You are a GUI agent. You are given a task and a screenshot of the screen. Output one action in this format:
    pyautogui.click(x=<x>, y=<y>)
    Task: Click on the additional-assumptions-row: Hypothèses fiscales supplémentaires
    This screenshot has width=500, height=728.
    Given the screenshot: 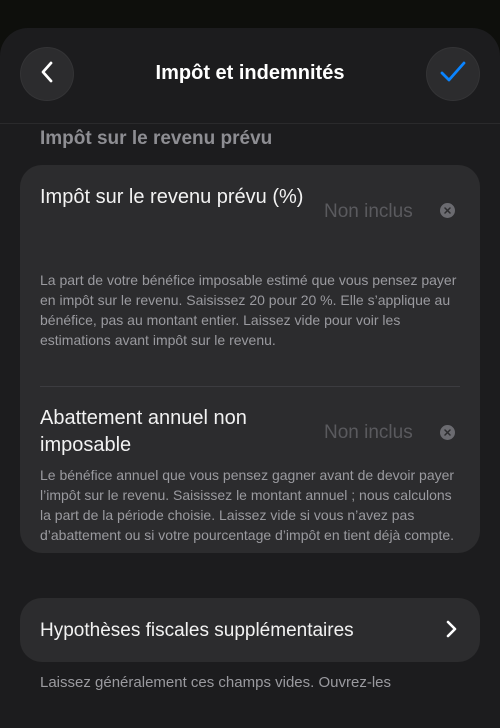 What is the action you would take?
    pyautogui.click(x=250, y=630)
    